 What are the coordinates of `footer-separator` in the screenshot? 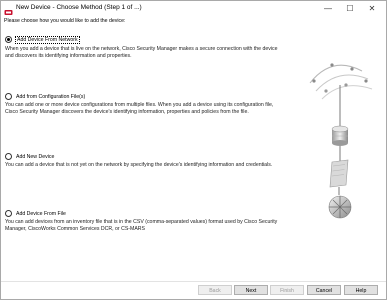 It's located at (193, 281).